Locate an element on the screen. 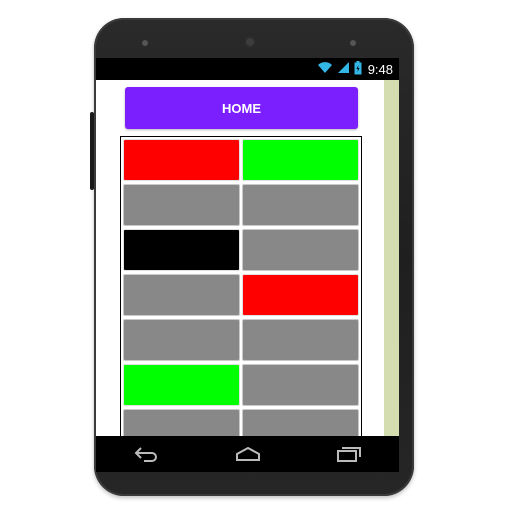 Image resolution: width=512 pixels, height=512 pixels. grid-cell-r3-c1 is located at coordinates (181, 250).